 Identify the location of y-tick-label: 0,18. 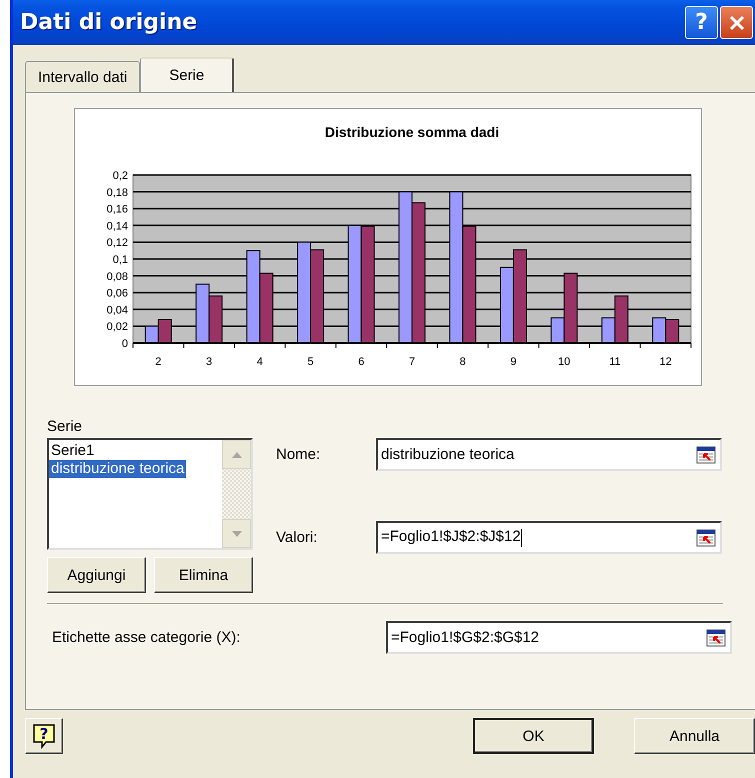
(117, 192).